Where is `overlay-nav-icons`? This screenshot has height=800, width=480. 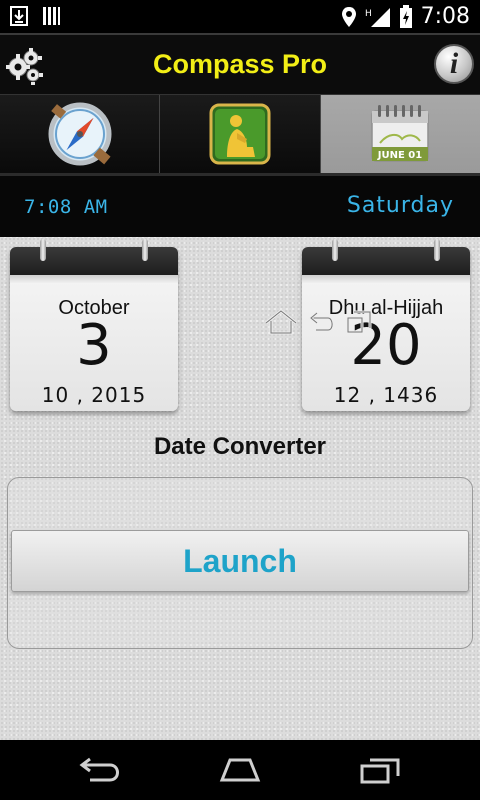
overlay-nav-icons is located at coordinates (318, 322).